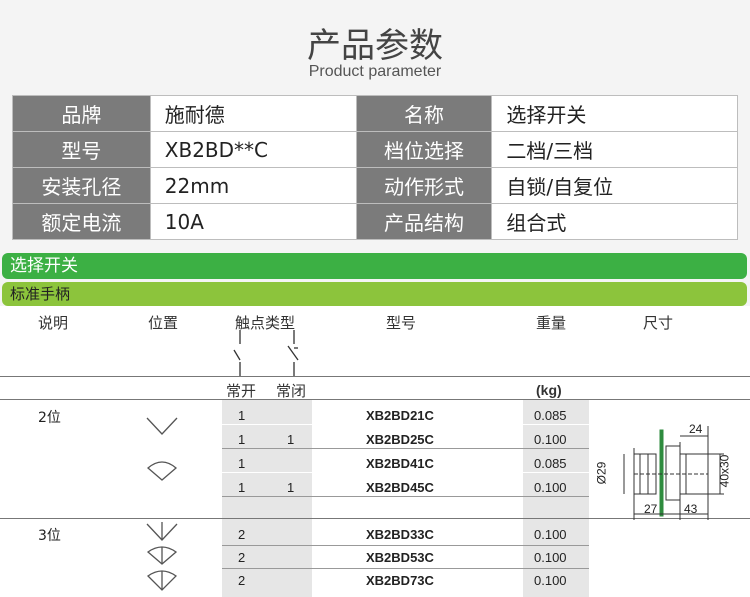 The height and width of the screenshot is (597, 750). Describe the element at coordinates (424, 149) in the screenshot. I see `spec-key: 档位选择` at that location.